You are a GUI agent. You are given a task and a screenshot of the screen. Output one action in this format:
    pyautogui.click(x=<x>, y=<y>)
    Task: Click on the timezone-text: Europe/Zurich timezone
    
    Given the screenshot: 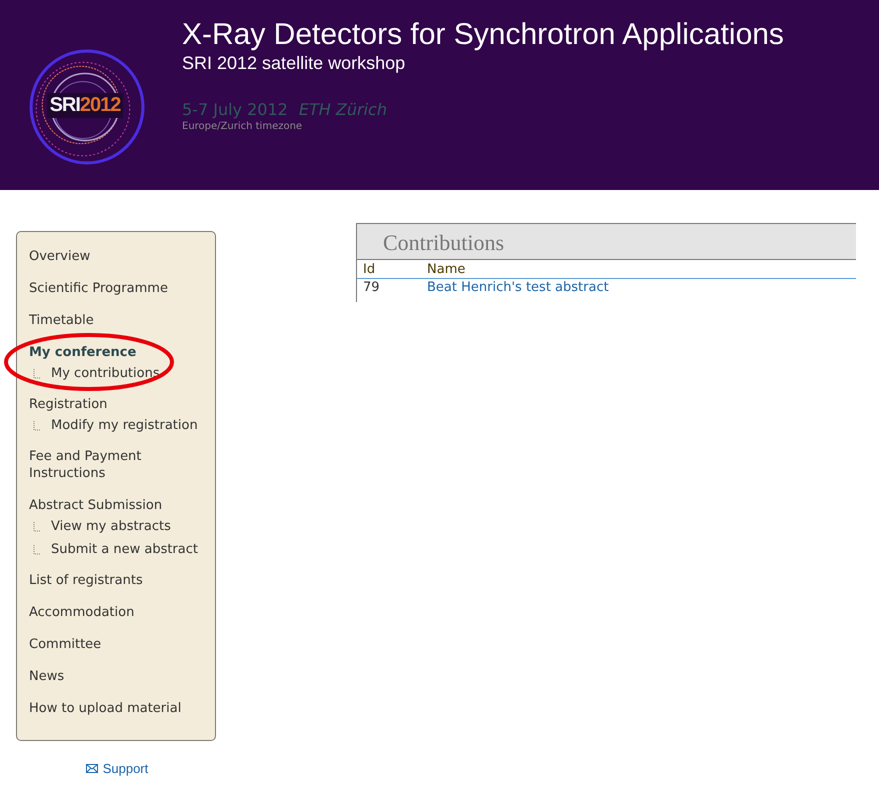 What is the action you would take?
    pyautogui.click(x=243, y=126)
    